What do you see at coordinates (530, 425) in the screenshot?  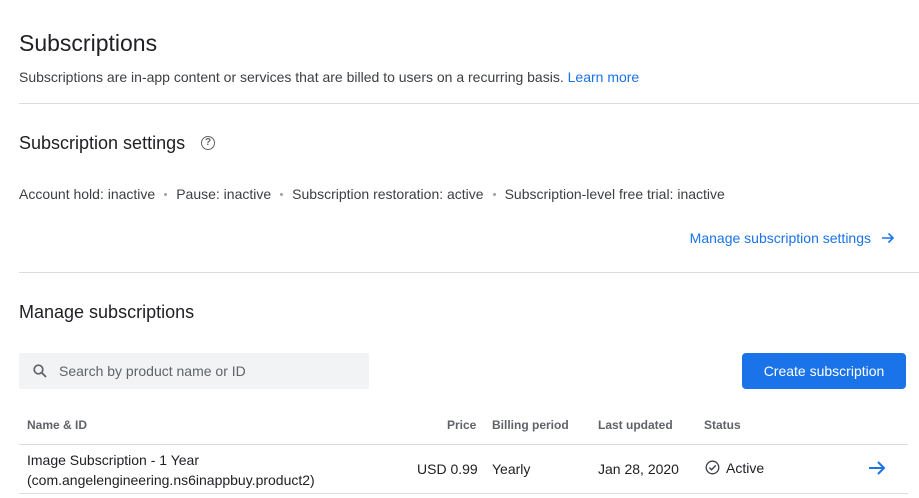 I see `column-header-billing: Billing period` at bounding box center [530, 425].